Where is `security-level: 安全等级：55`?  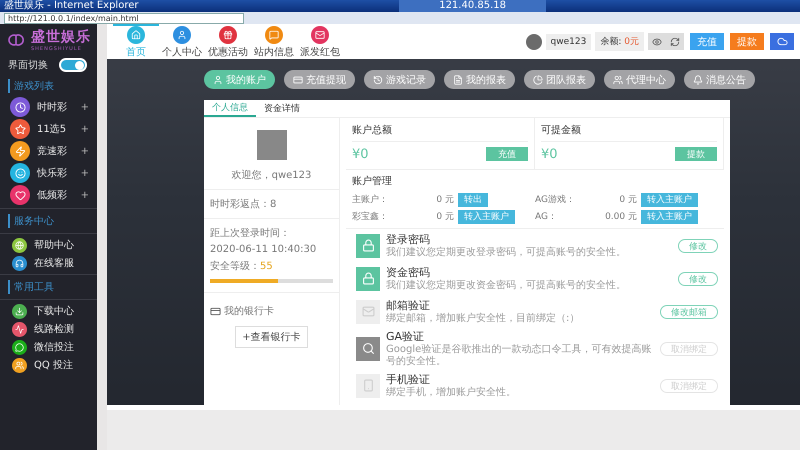 security-level: 安全等级：55 is located at coordinates (242, 266).